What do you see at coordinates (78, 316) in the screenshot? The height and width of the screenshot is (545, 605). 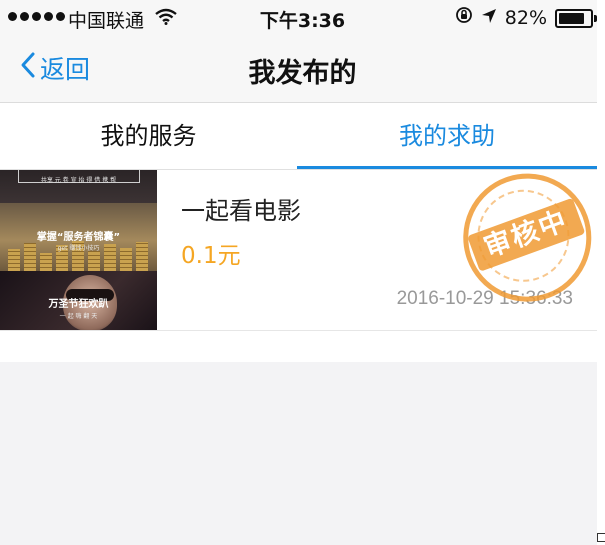 I see `thumbnail-caption-bottom-sub: 一 起 嗨 翻 天` at bounding box center [78, 316].